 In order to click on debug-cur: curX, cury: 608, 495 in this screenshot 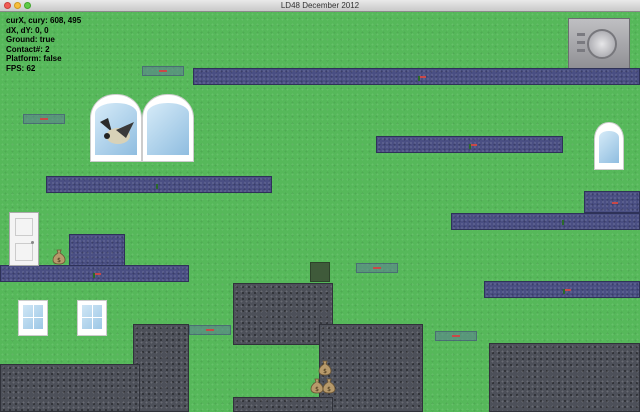, I will do `click(44, 20)`.